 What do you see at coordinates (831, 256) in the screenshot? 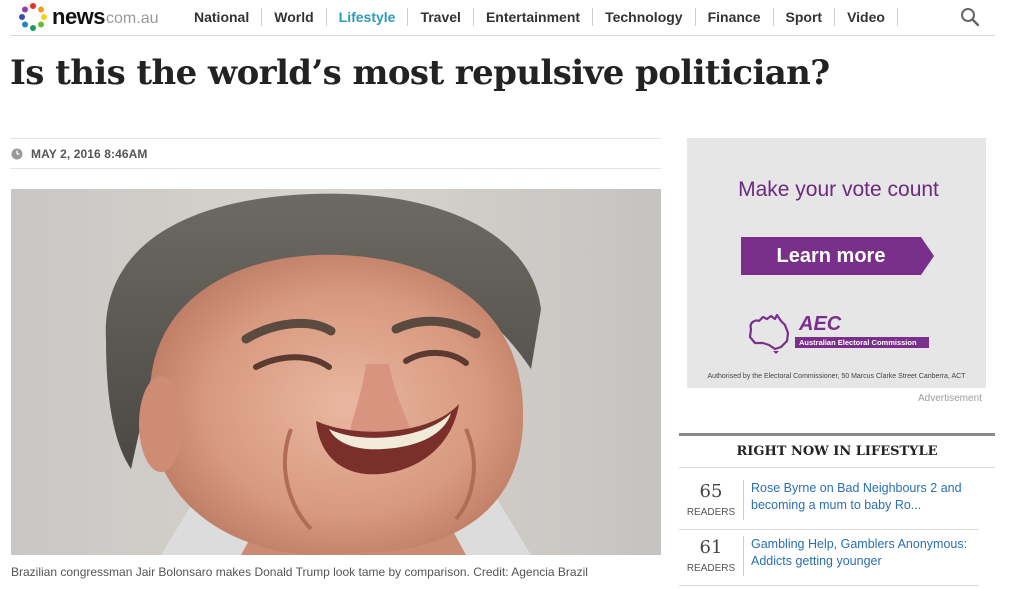
I see `learn-more-label: Learn more` at bounding box center [831, 256].